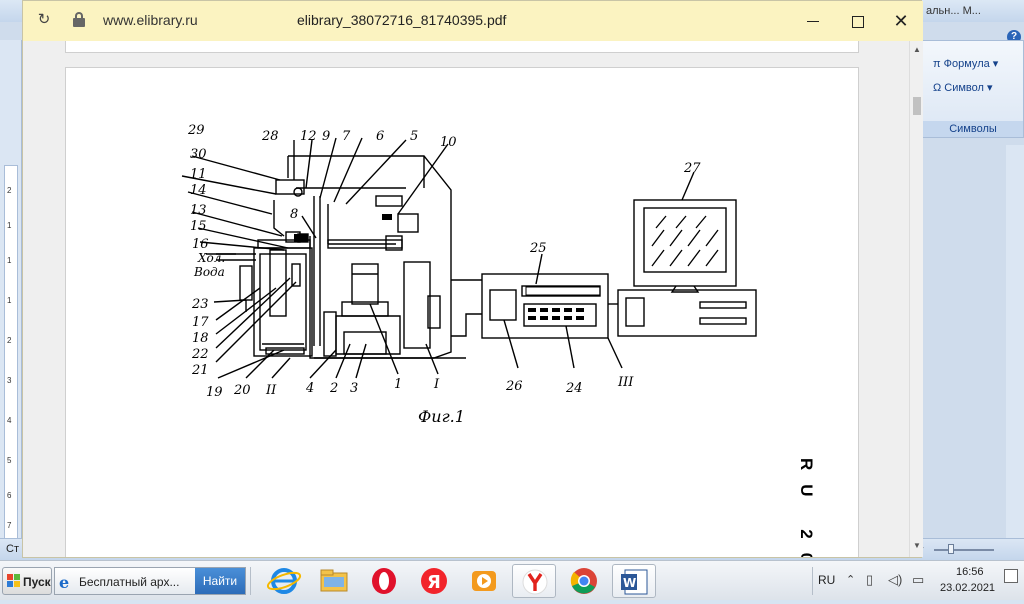 The image size is (1024, 604). Describe the element at coordinates (901, 21) in the screenshot. I see `close-button: ✕` at that location.